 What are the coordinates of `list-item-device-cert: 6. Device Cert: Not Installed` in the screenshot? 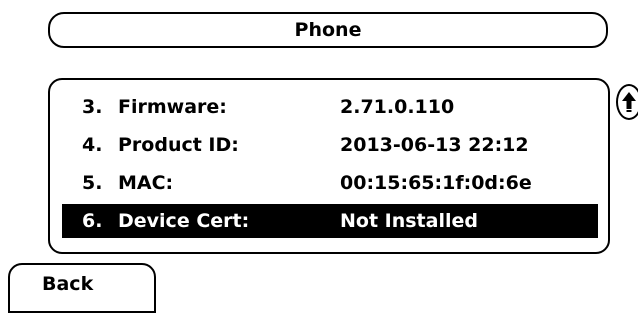 It's located at (330, 221).